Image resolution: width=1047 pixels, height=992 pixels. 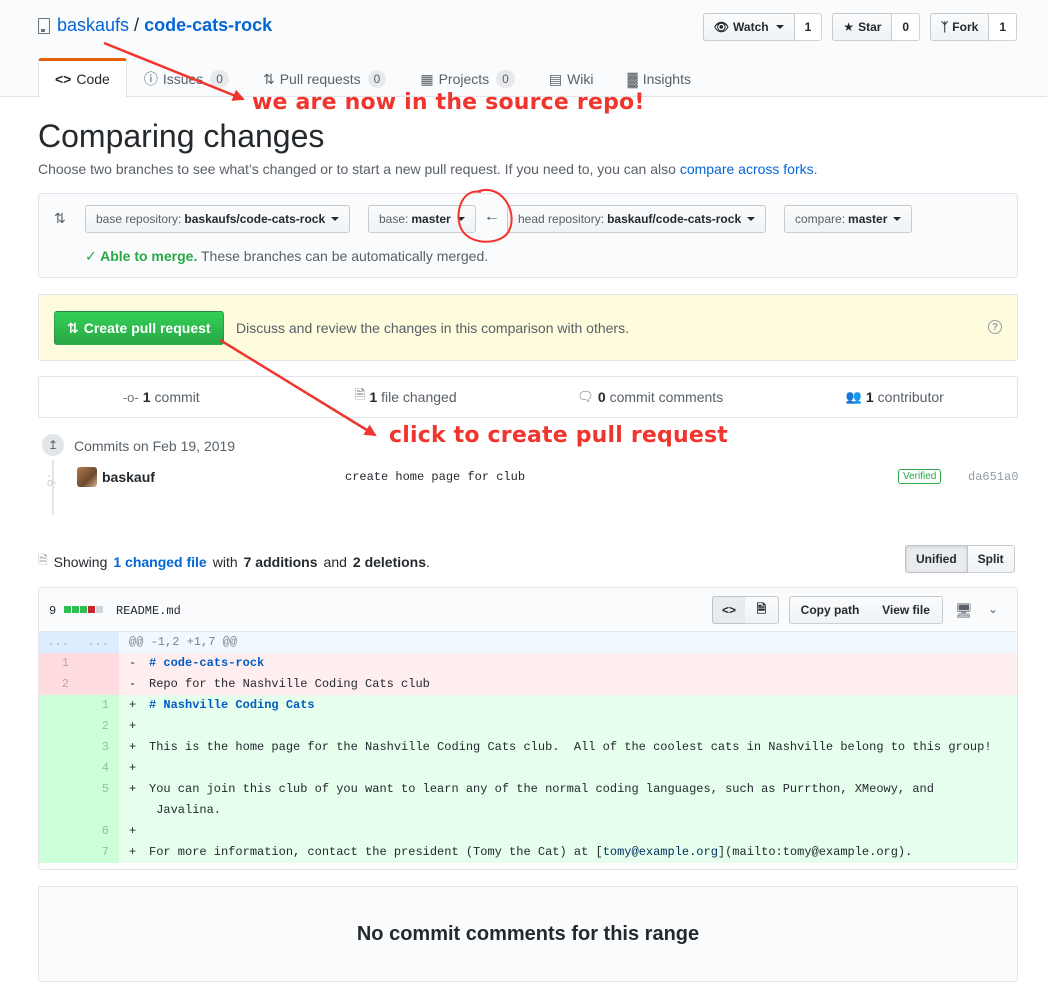 What do you see at coordinates (1003, 27) in the screenshot?
I see `fork-count: 1` at bounding box center [1003, 27].